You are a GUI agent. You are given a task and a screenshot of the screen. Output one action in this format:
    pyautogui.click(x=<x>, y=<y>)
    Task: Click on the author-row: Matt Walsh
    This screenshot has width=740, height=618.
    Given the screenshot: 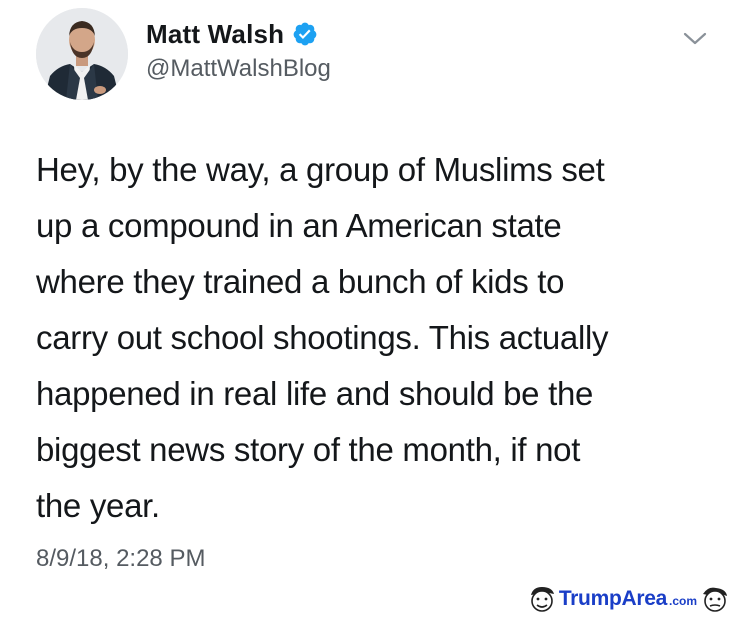 What is the action you would take?
    pyautogui.click(x=232, y=34)
    